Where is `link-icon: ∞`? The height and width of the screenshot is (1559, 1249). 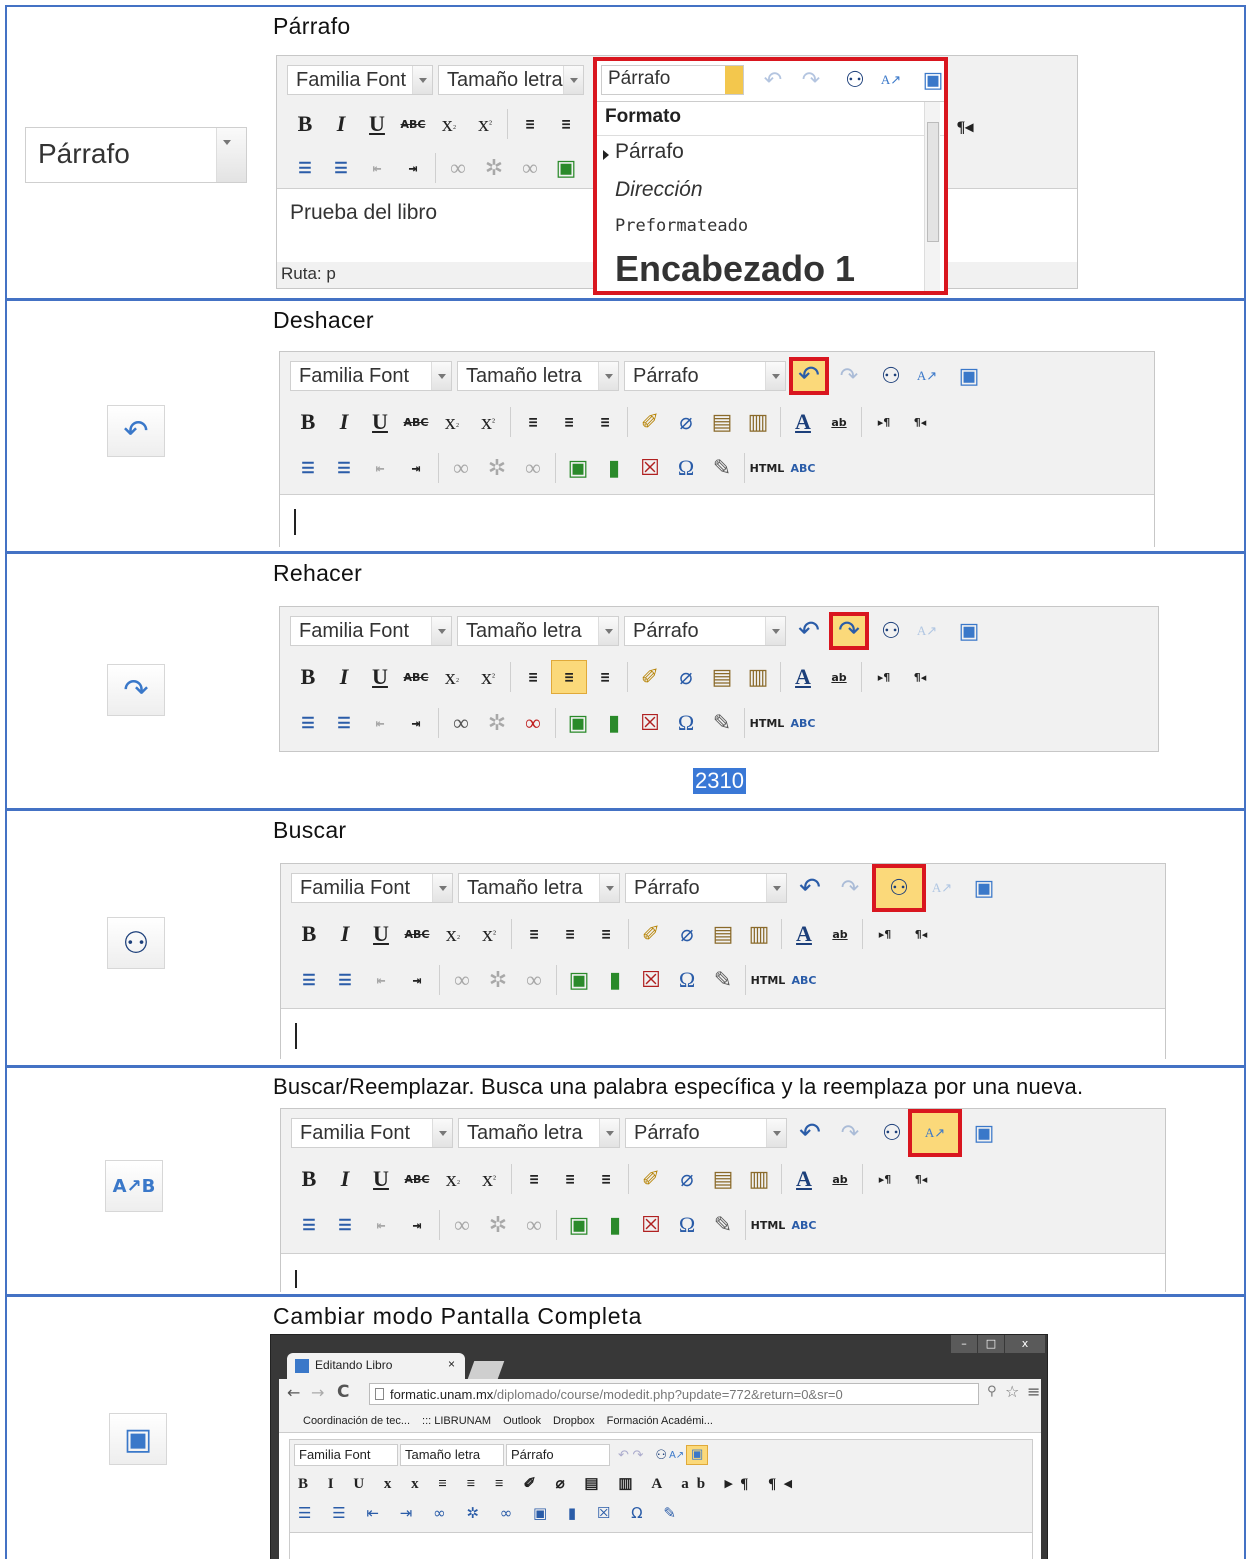
link-icon: ∞ is located at coordinates (458, 168).